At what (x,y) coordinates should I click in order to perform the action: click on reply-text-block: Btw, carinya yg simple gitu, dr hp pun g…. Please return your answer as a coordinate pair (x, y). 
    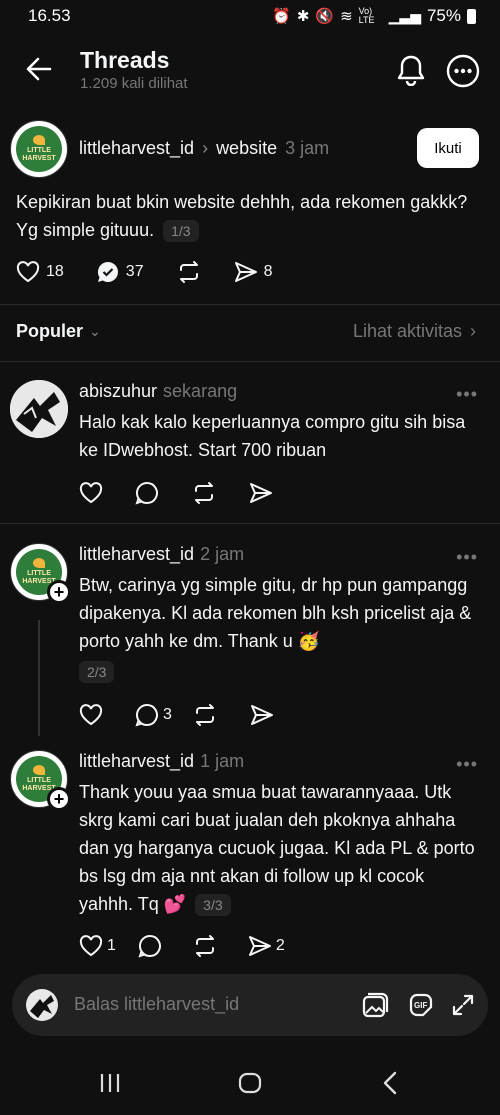
    Looking at the image, I should click on (279, 628).